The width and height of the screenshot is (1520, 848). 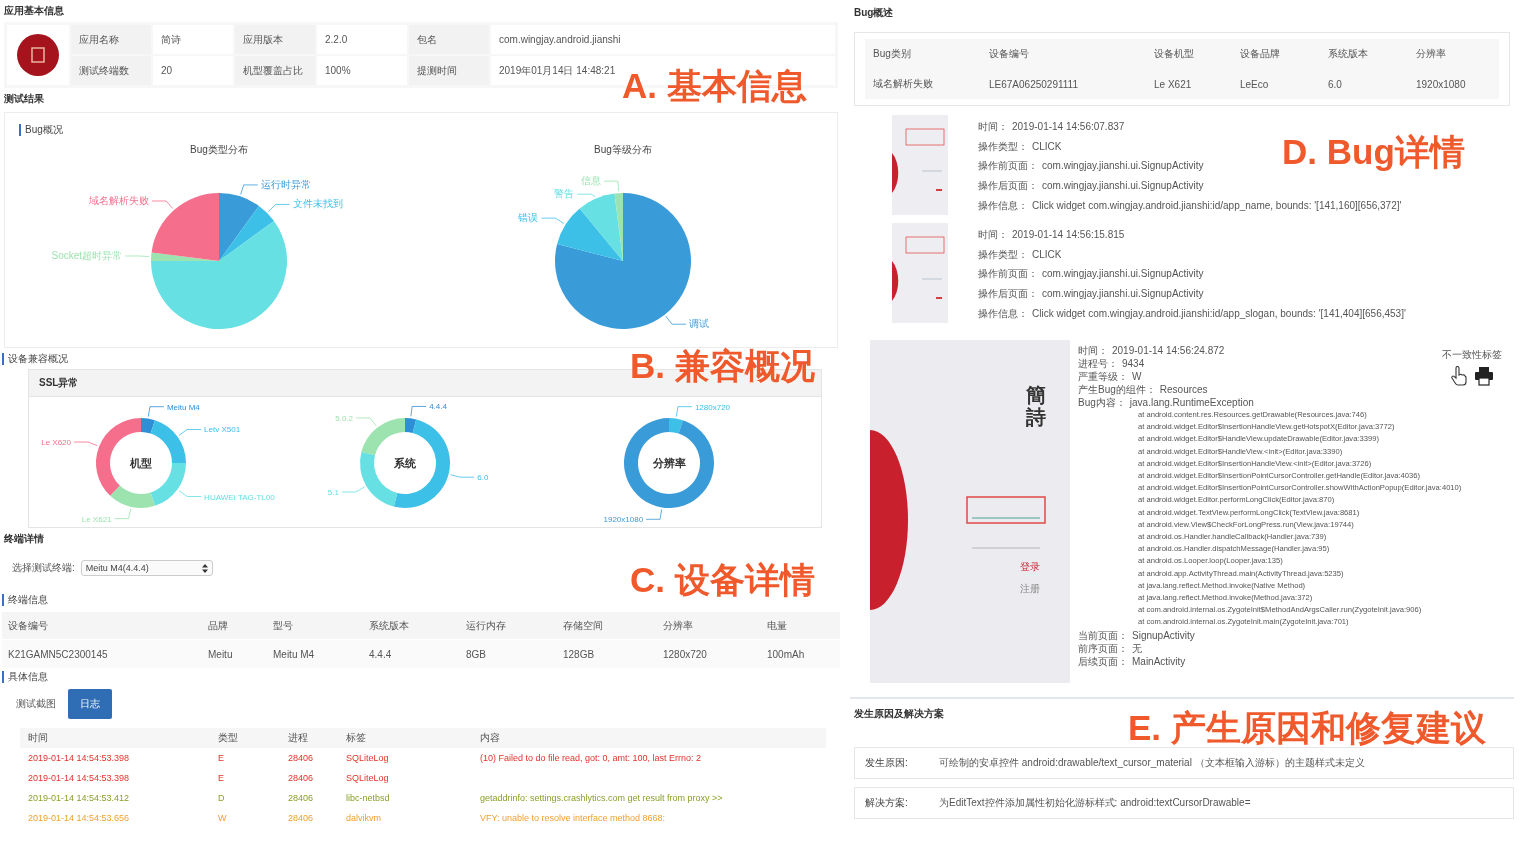 I want to click on device-dropdown: Meitu M4(4.4.4), so click(x=146, y=568).